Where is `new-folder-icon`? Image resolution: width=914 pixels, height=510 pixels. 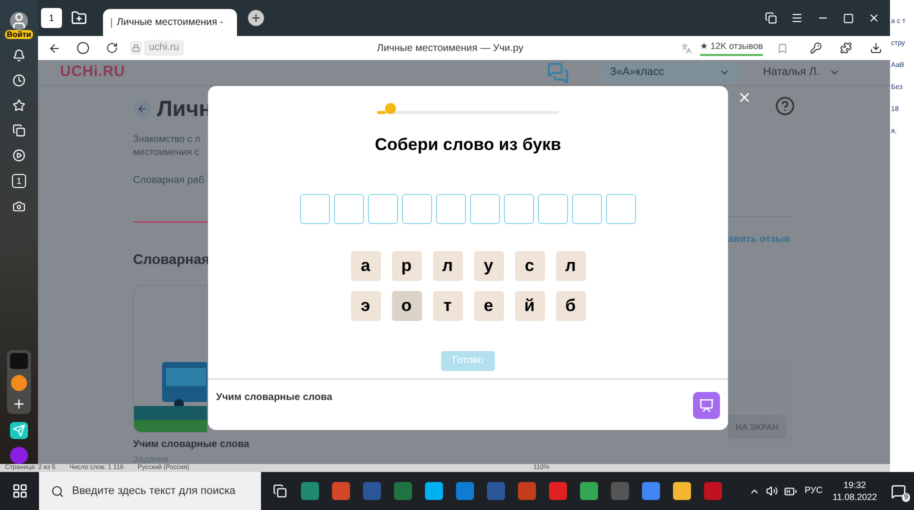 new-folder-icon is located at coordinates (79, 18).